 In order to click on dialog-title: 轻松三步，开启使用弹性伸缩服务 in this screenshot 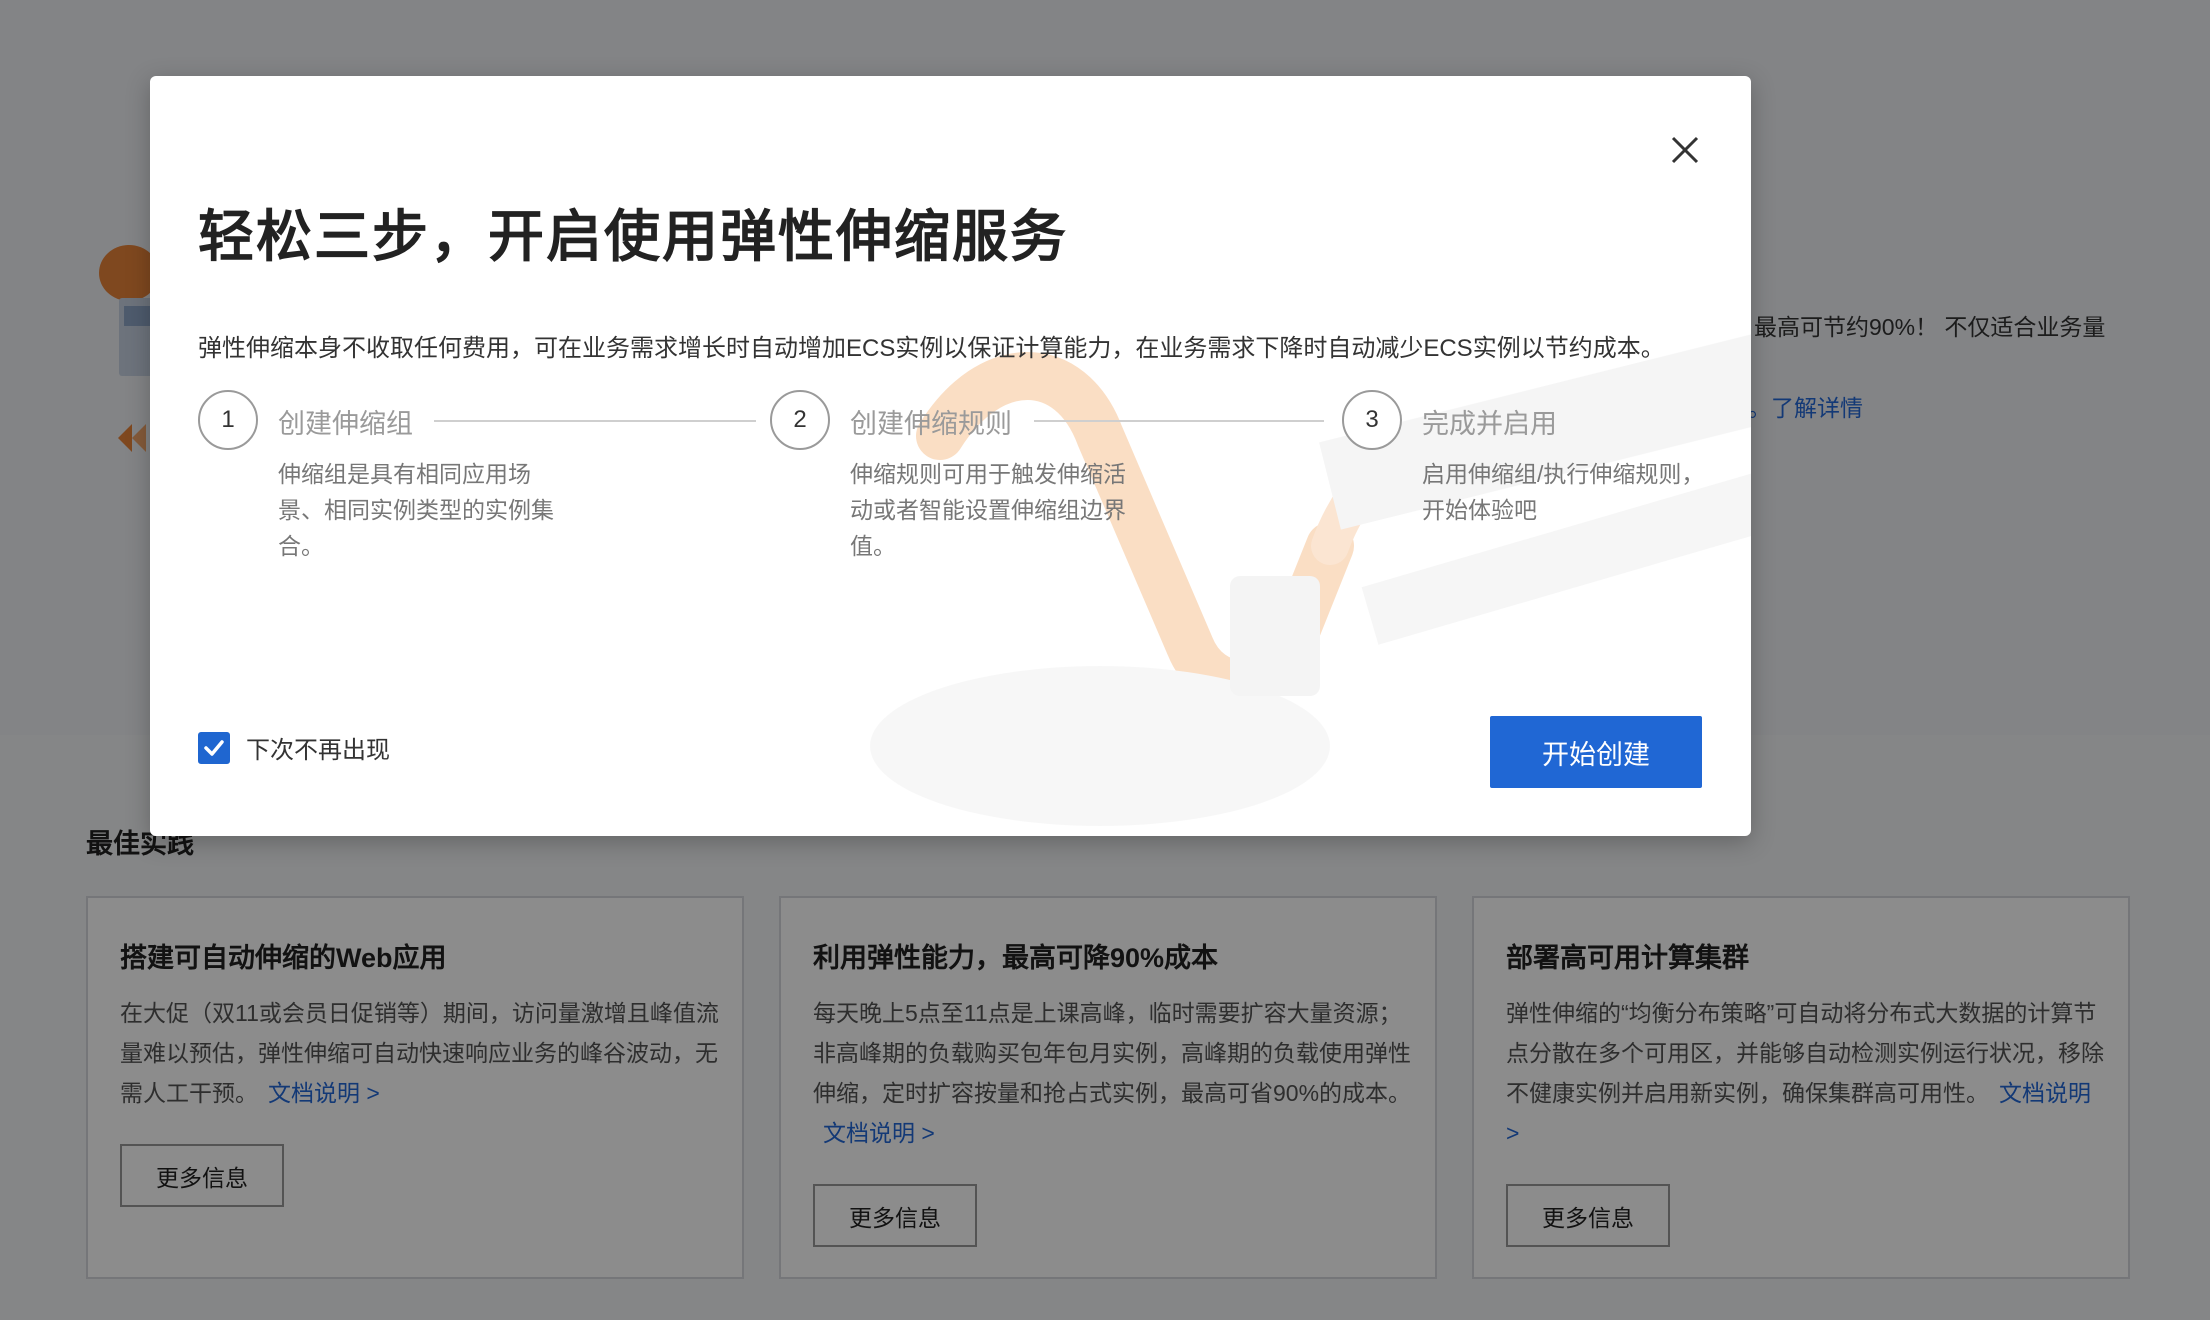, I will do `click(633, 236)`.